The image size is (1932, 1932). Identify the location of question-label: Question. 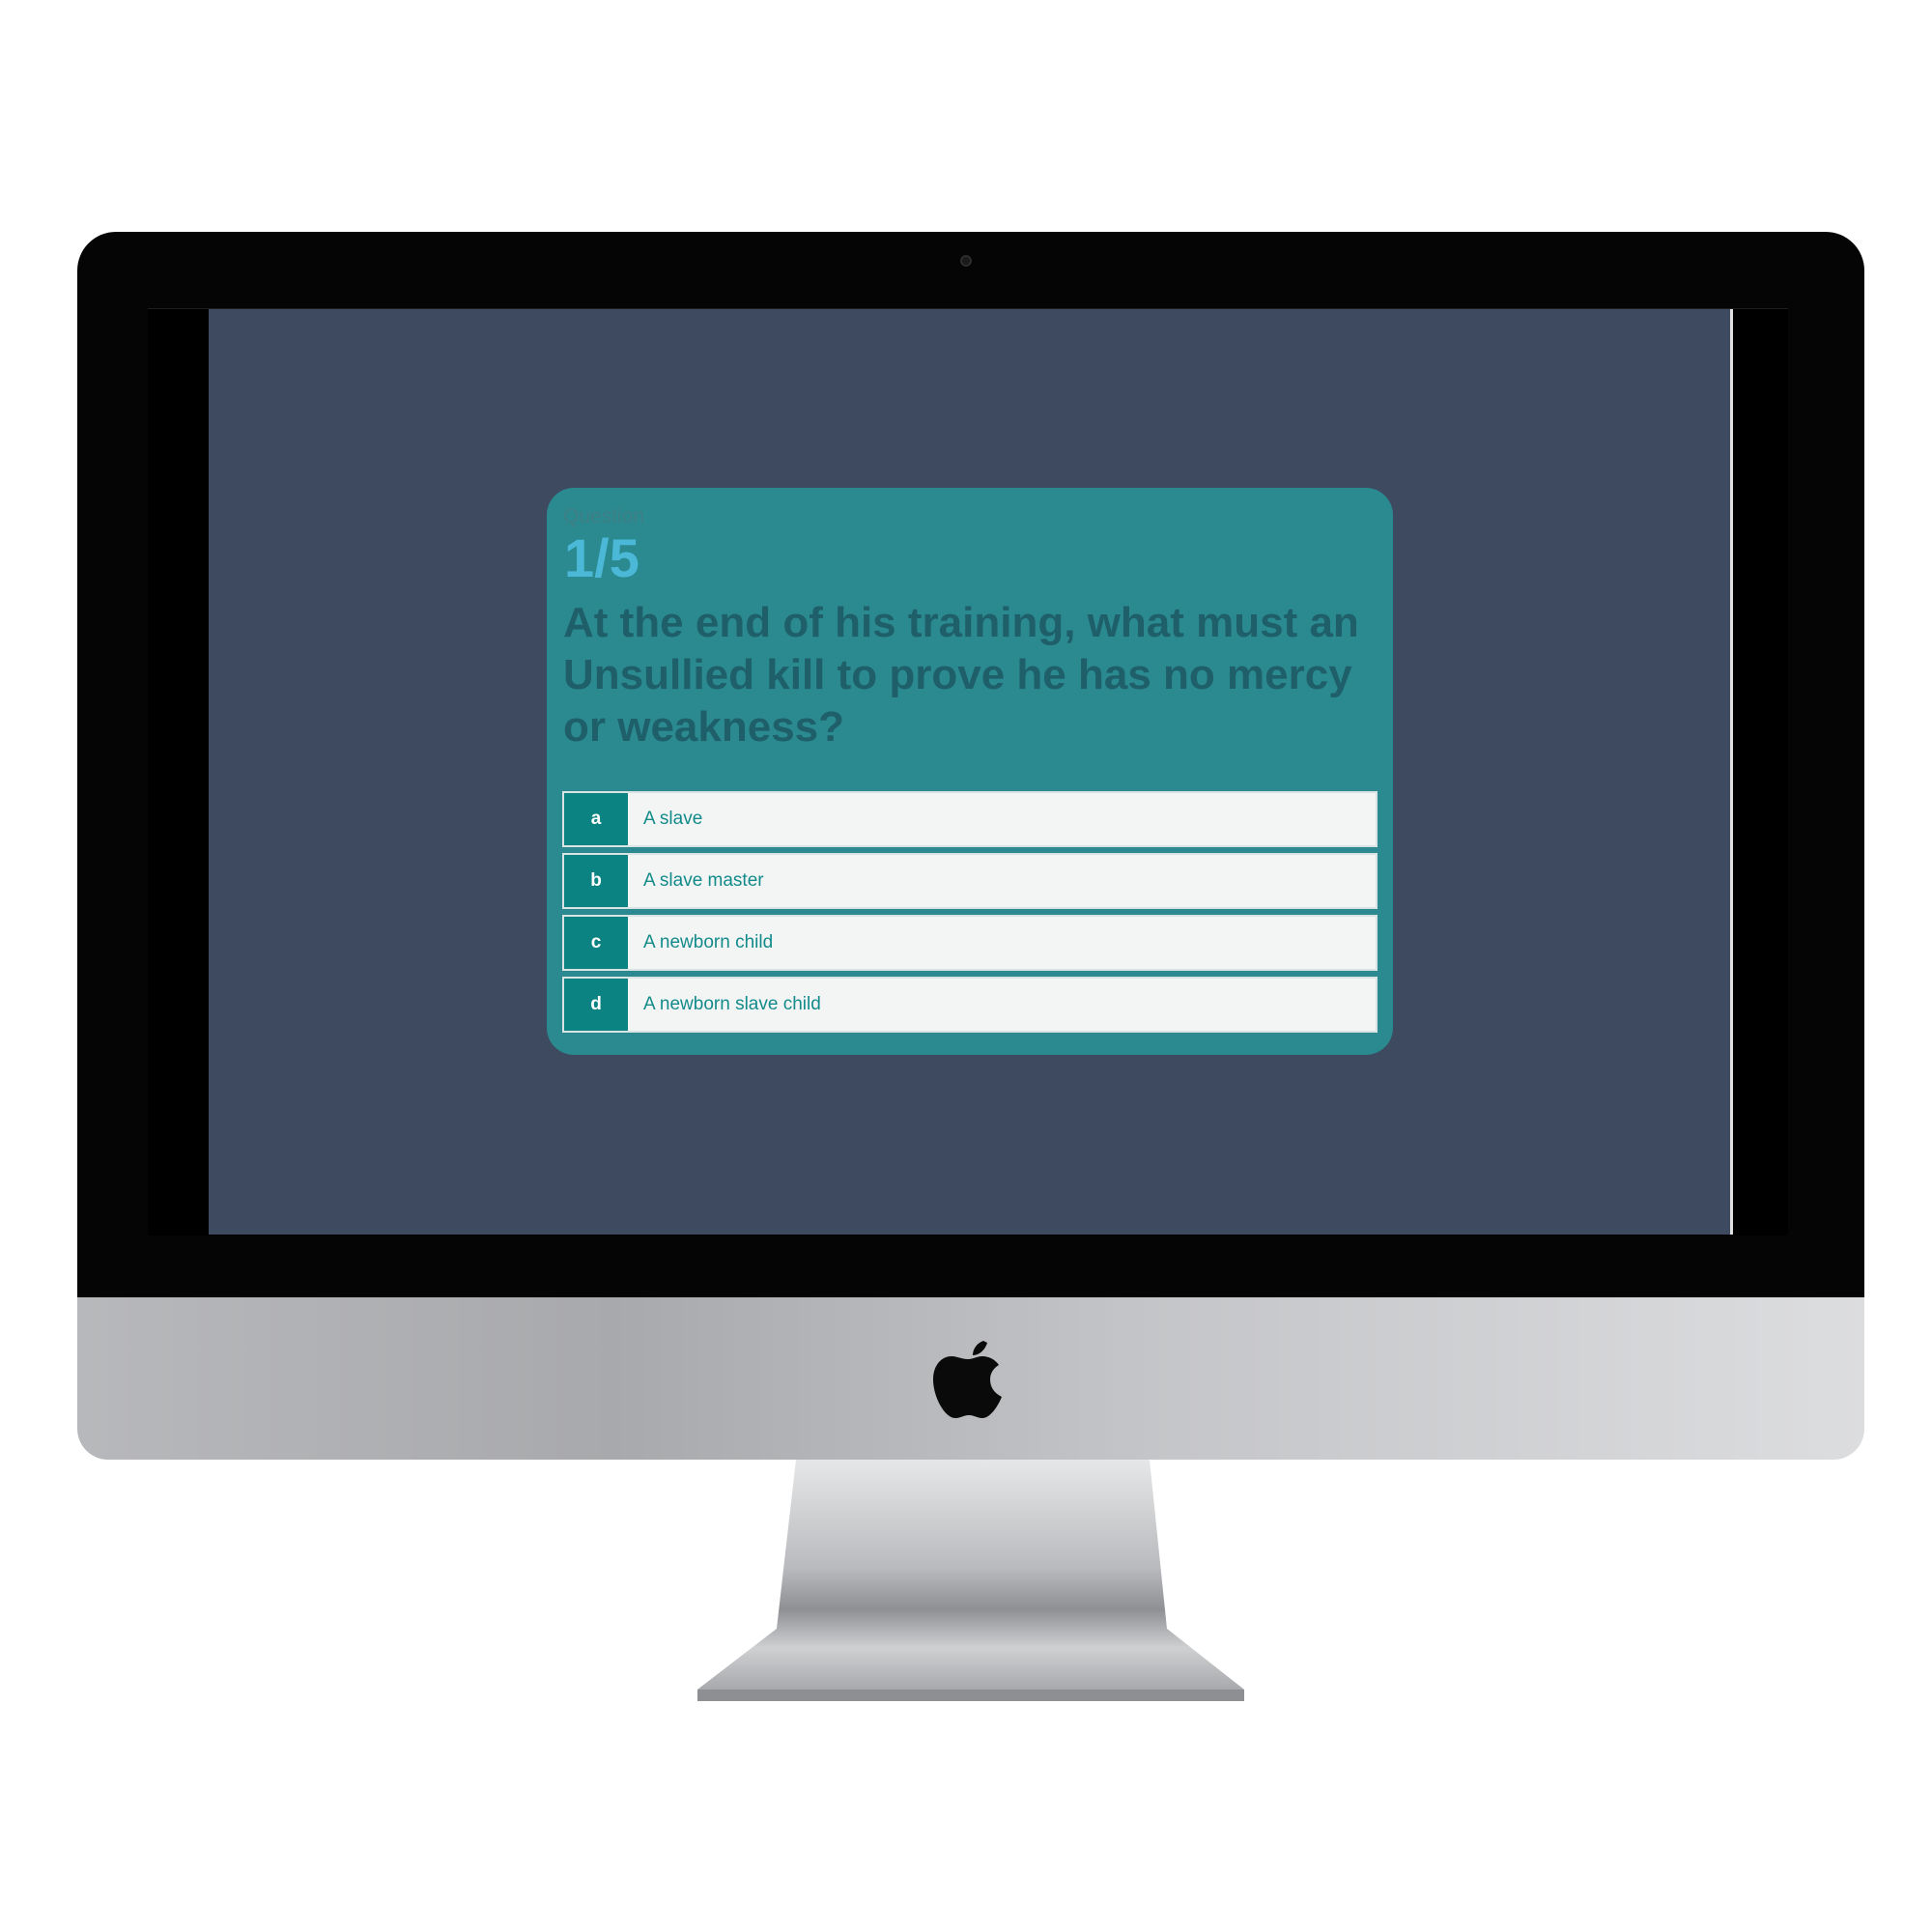
(604, 516).